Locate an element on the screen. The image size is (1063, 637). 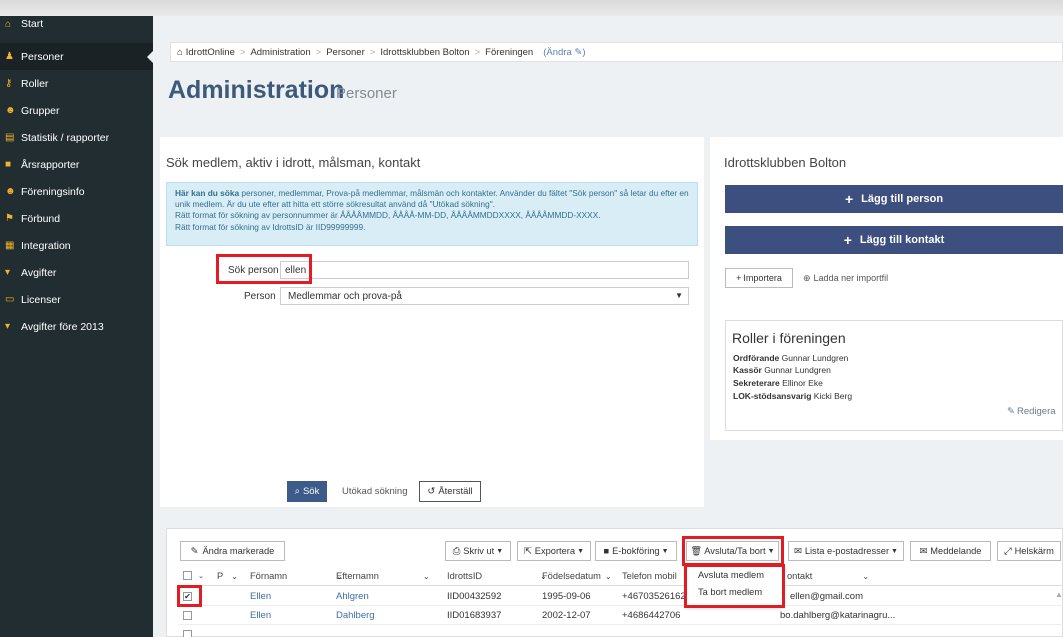
breadcrumb-foreningen: Föreningen is located at coordinates (509, 52).